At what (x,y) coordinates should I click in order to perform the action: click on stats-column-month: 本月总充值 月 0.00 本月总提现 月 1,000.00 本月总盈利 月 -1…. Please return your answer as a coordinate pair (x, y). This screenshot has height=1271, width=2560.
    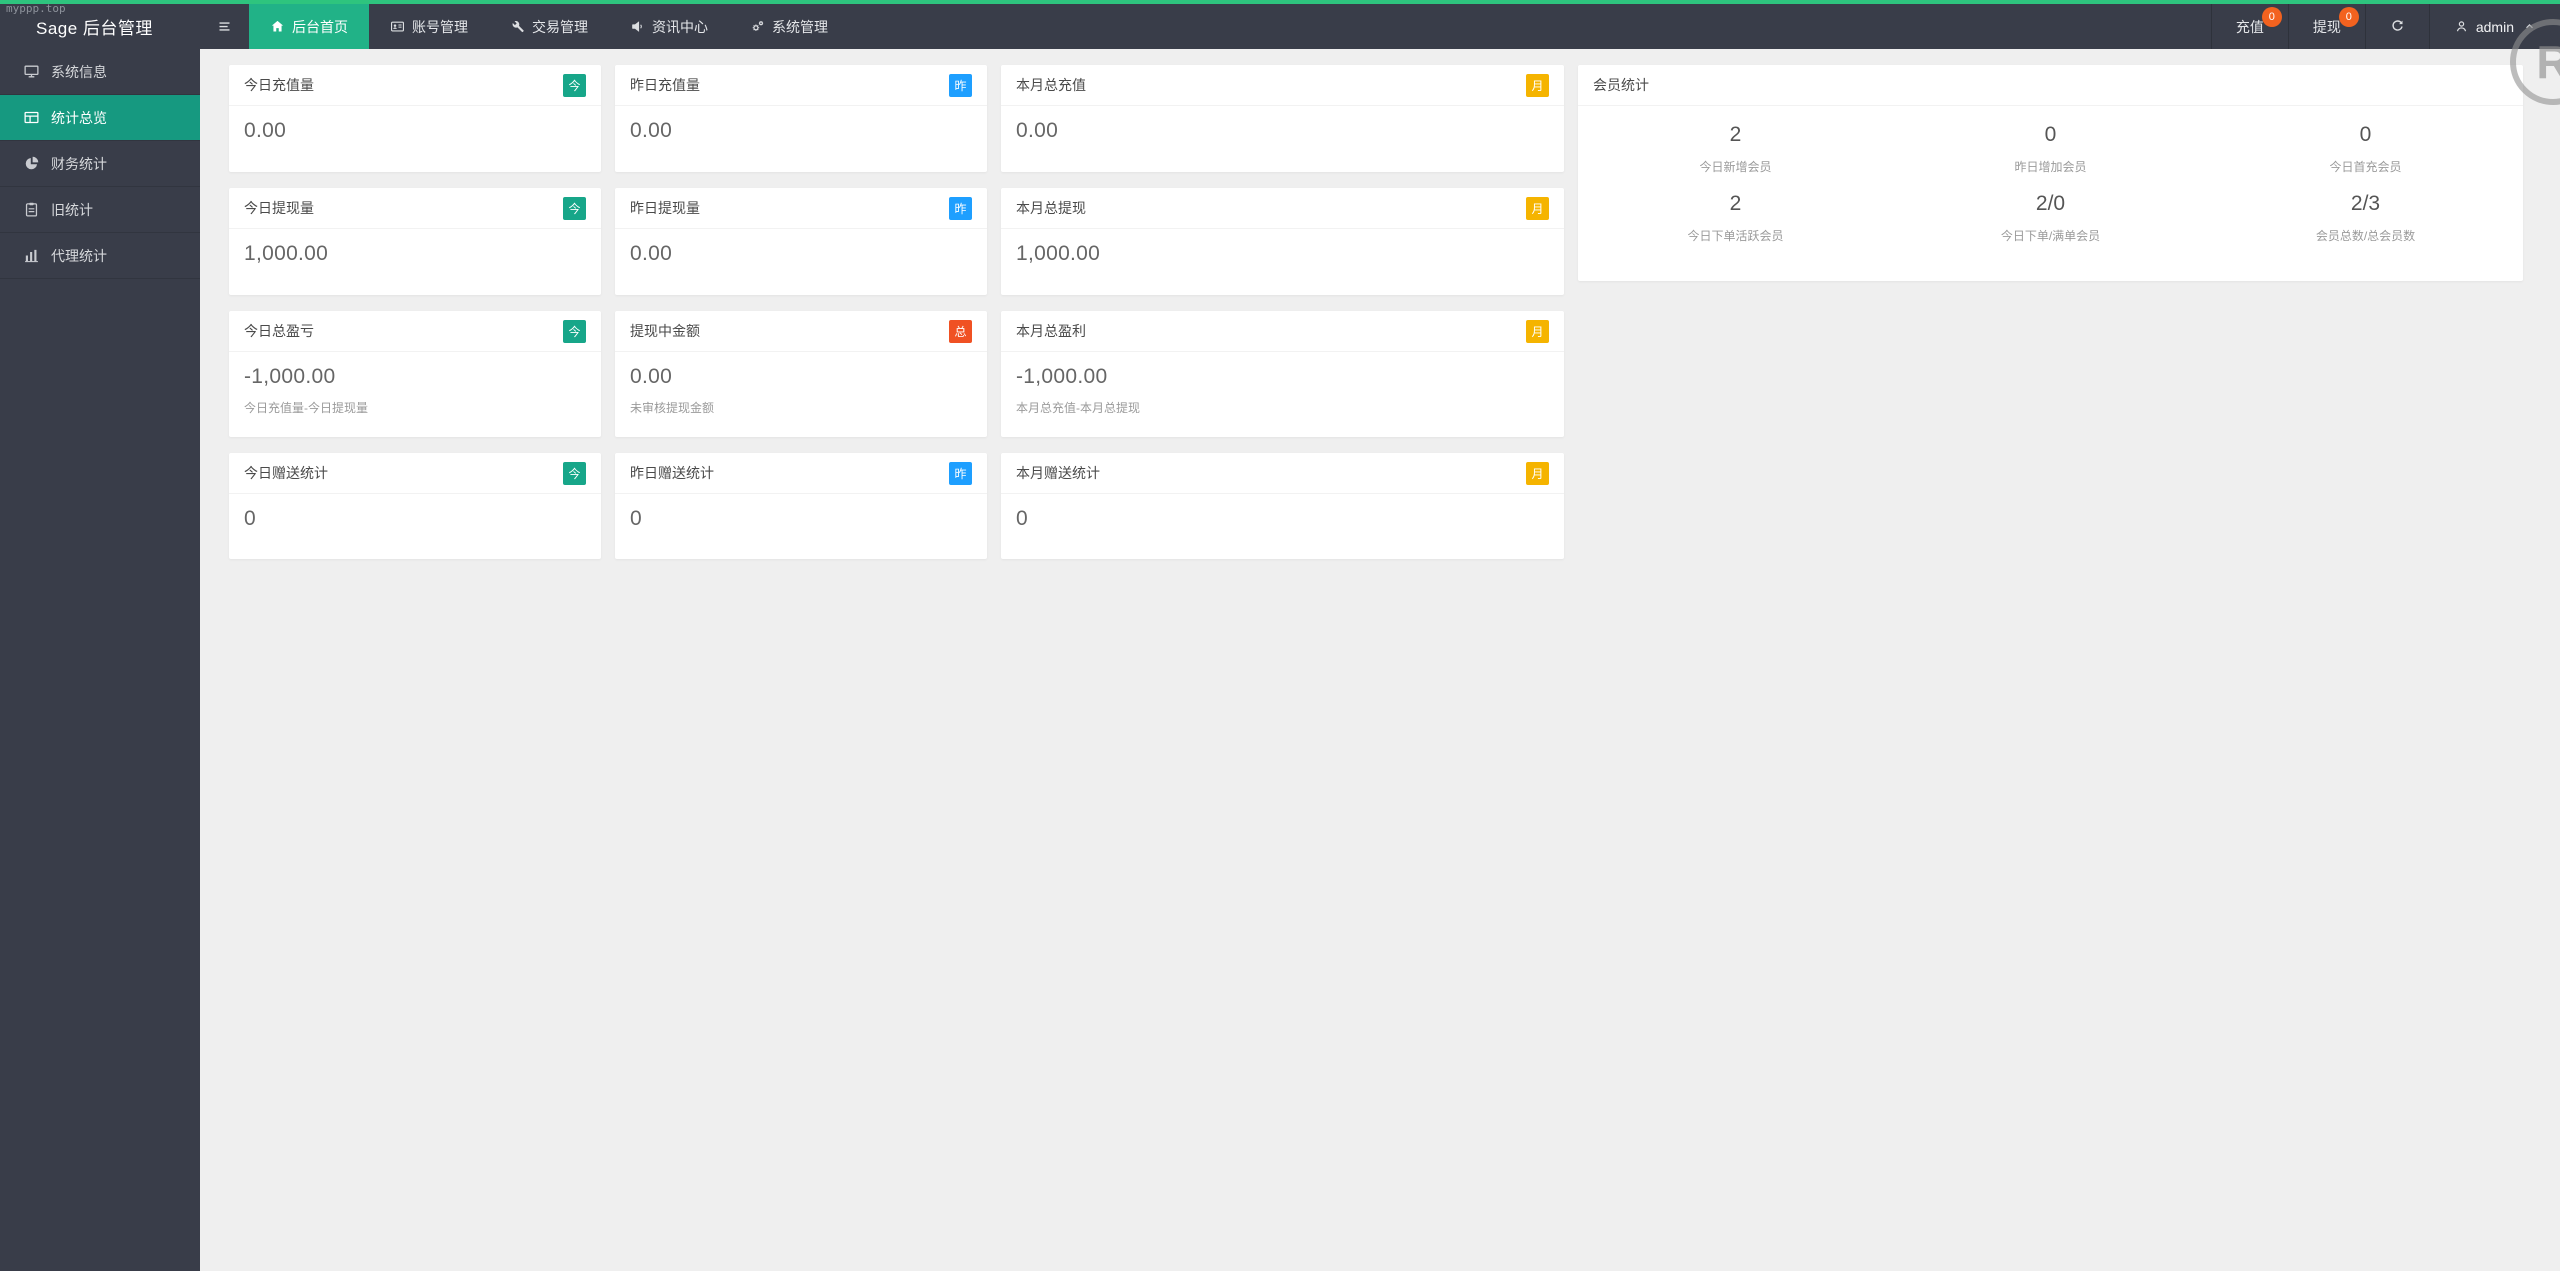
    Looking at the image, I should click on (1282, 312).